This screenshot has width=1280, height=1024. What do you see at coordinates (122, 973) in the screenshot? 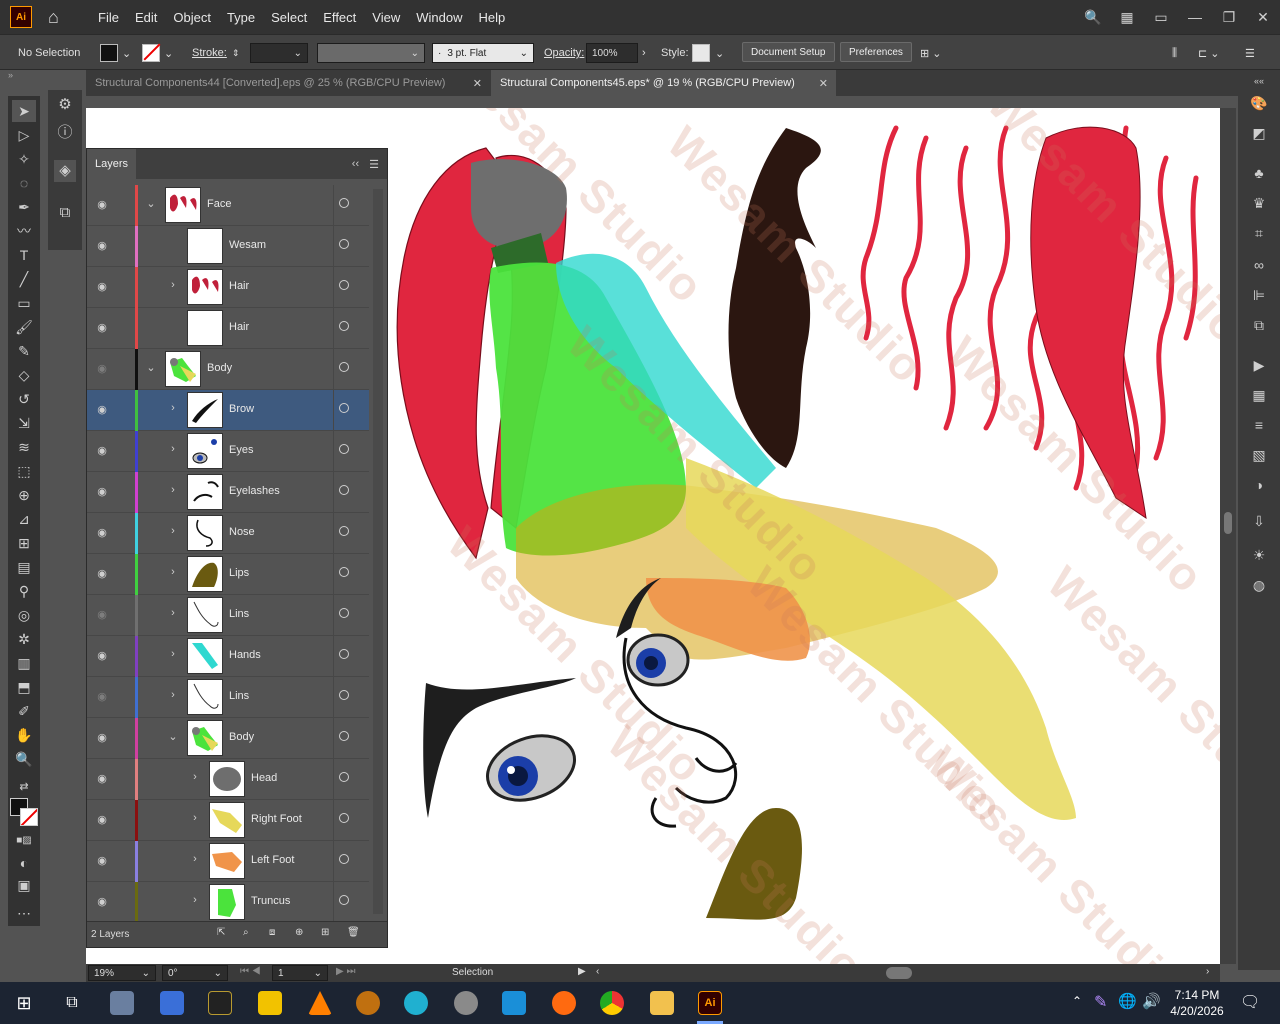
I see `zoom-field: 19% ⌄` at bounding box center [122, 973].